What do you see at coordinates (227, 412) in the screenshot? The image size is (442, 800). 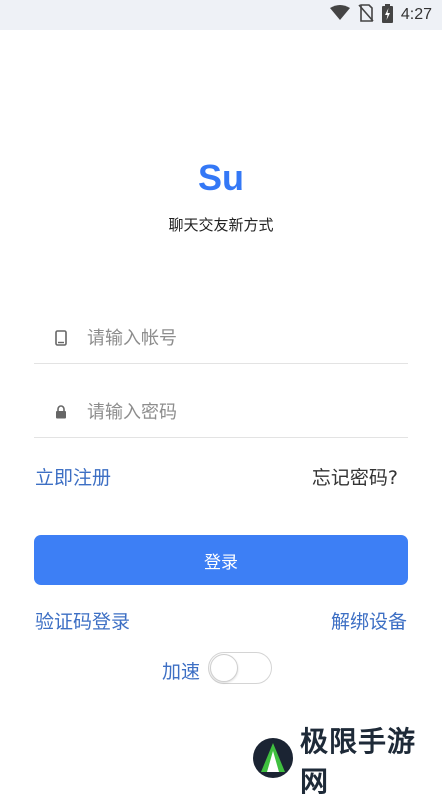 I see `password-input` at bounding box center [227, 412].